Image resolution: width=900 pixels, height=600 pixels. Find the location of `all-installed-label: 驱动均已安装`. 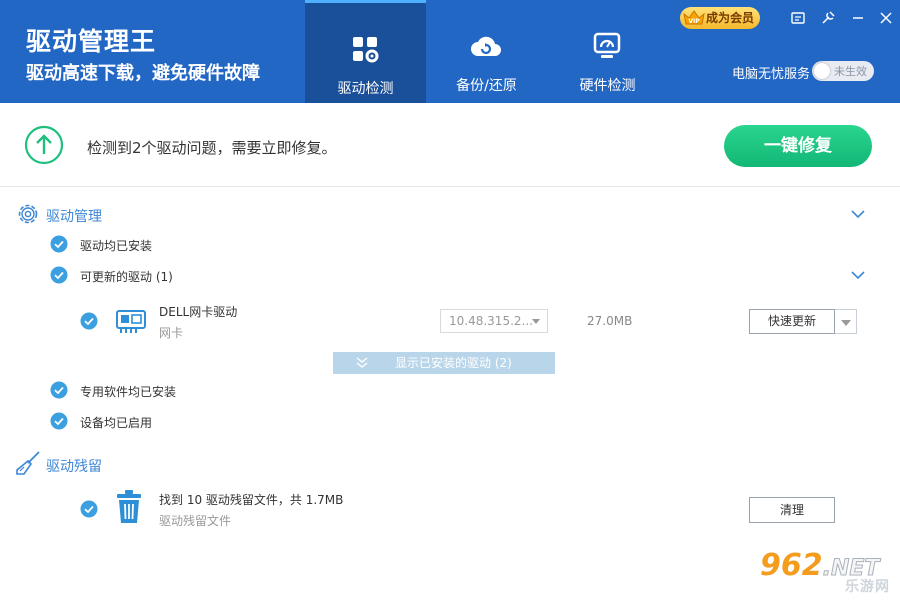

all-installed-label: 驱动均已安装 is located at coordinates (116, 246).